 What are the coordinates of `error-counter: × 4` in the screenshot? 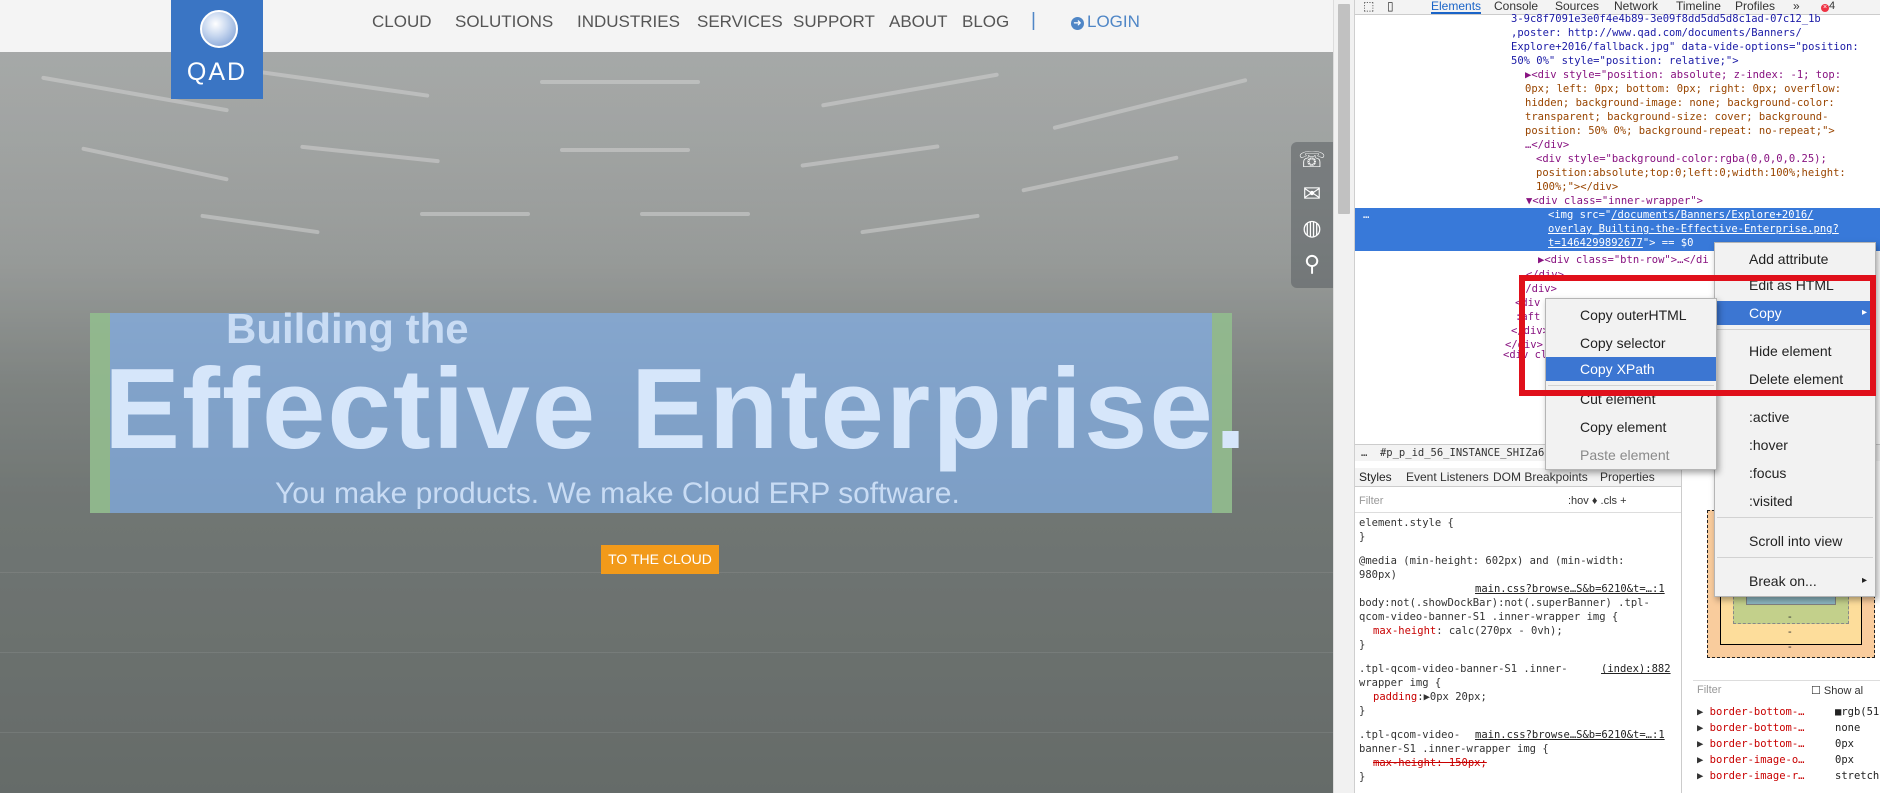 It's located at (1828, 6).